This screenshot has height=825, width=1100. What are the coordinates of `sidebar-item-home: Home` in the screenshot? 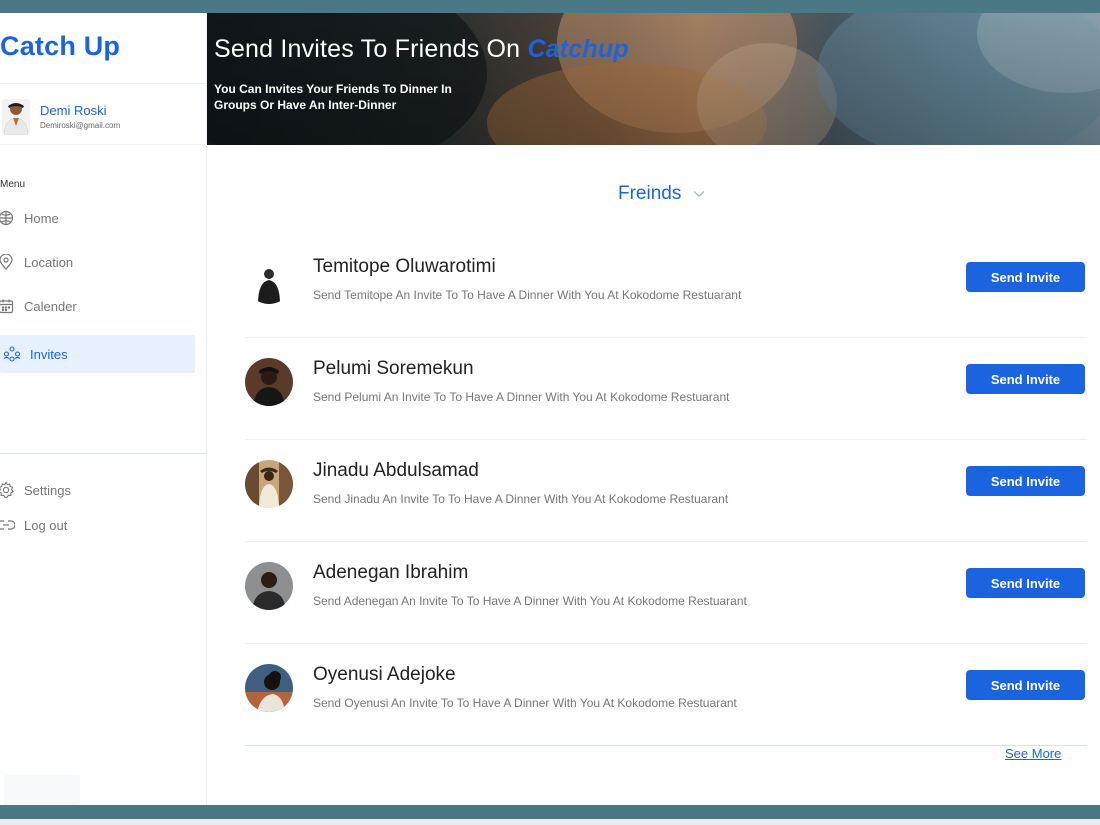 It's located at (97, 218).